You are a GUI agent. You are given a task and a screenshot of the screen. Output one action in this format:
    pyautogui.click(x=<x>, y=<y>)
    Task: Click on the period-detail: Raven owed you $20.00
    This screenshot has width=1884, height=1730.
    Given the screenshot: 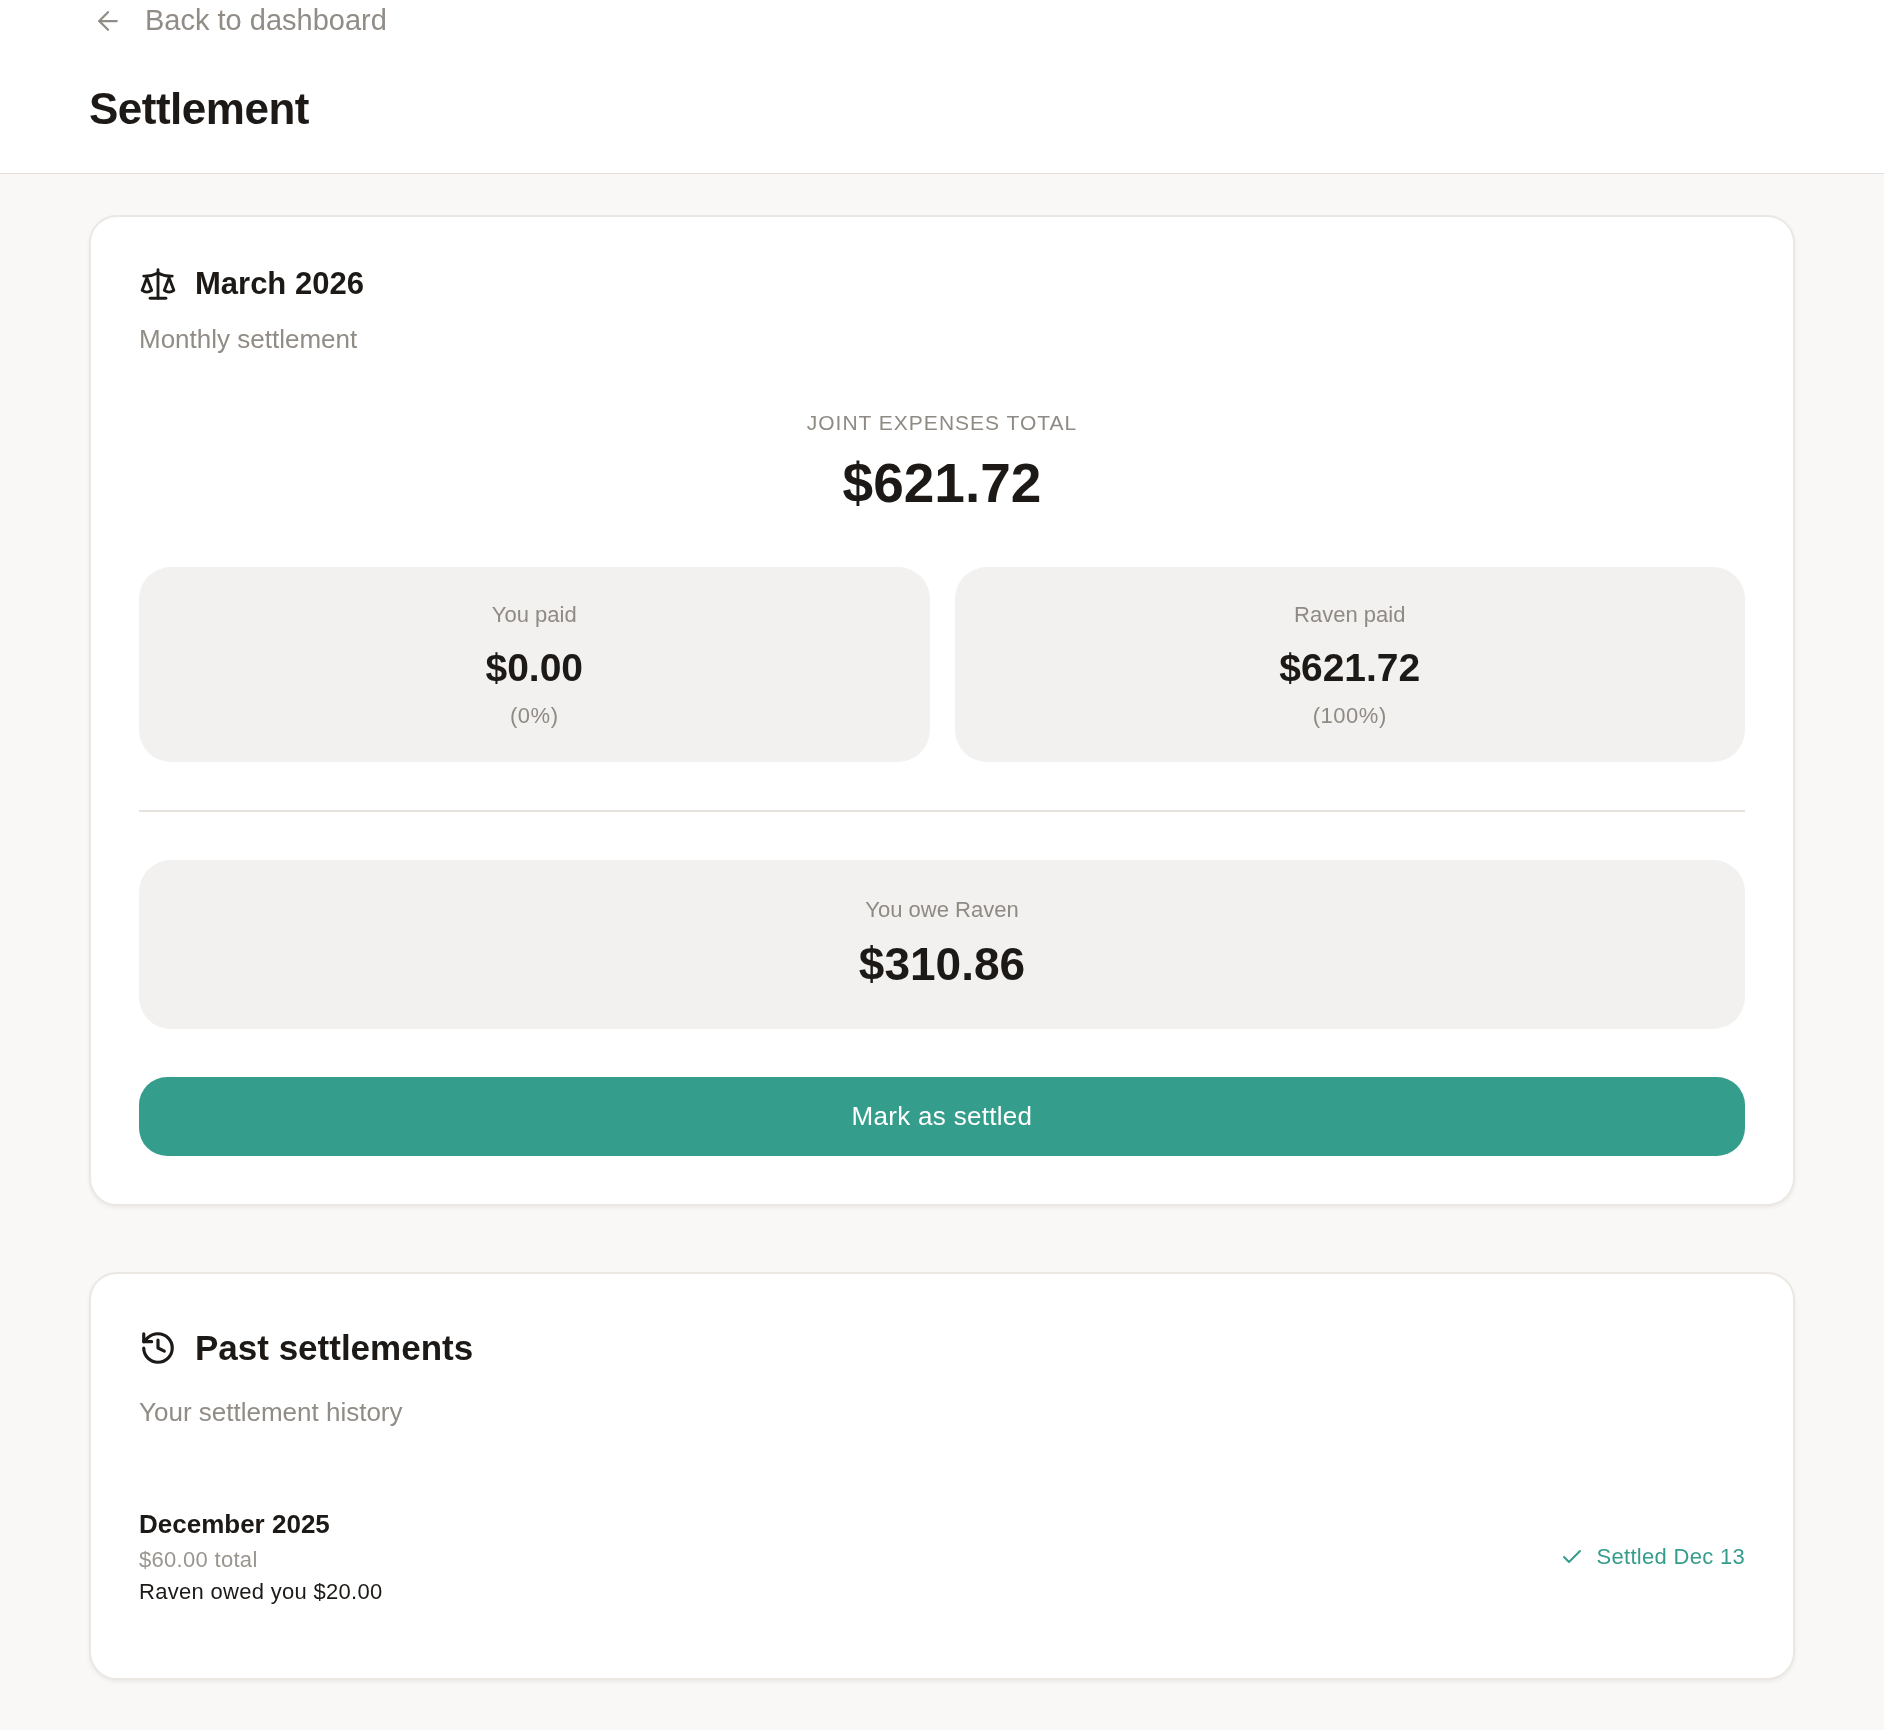 What is the action you would take?
    pyautogui.click(x=261, y=1592)
    